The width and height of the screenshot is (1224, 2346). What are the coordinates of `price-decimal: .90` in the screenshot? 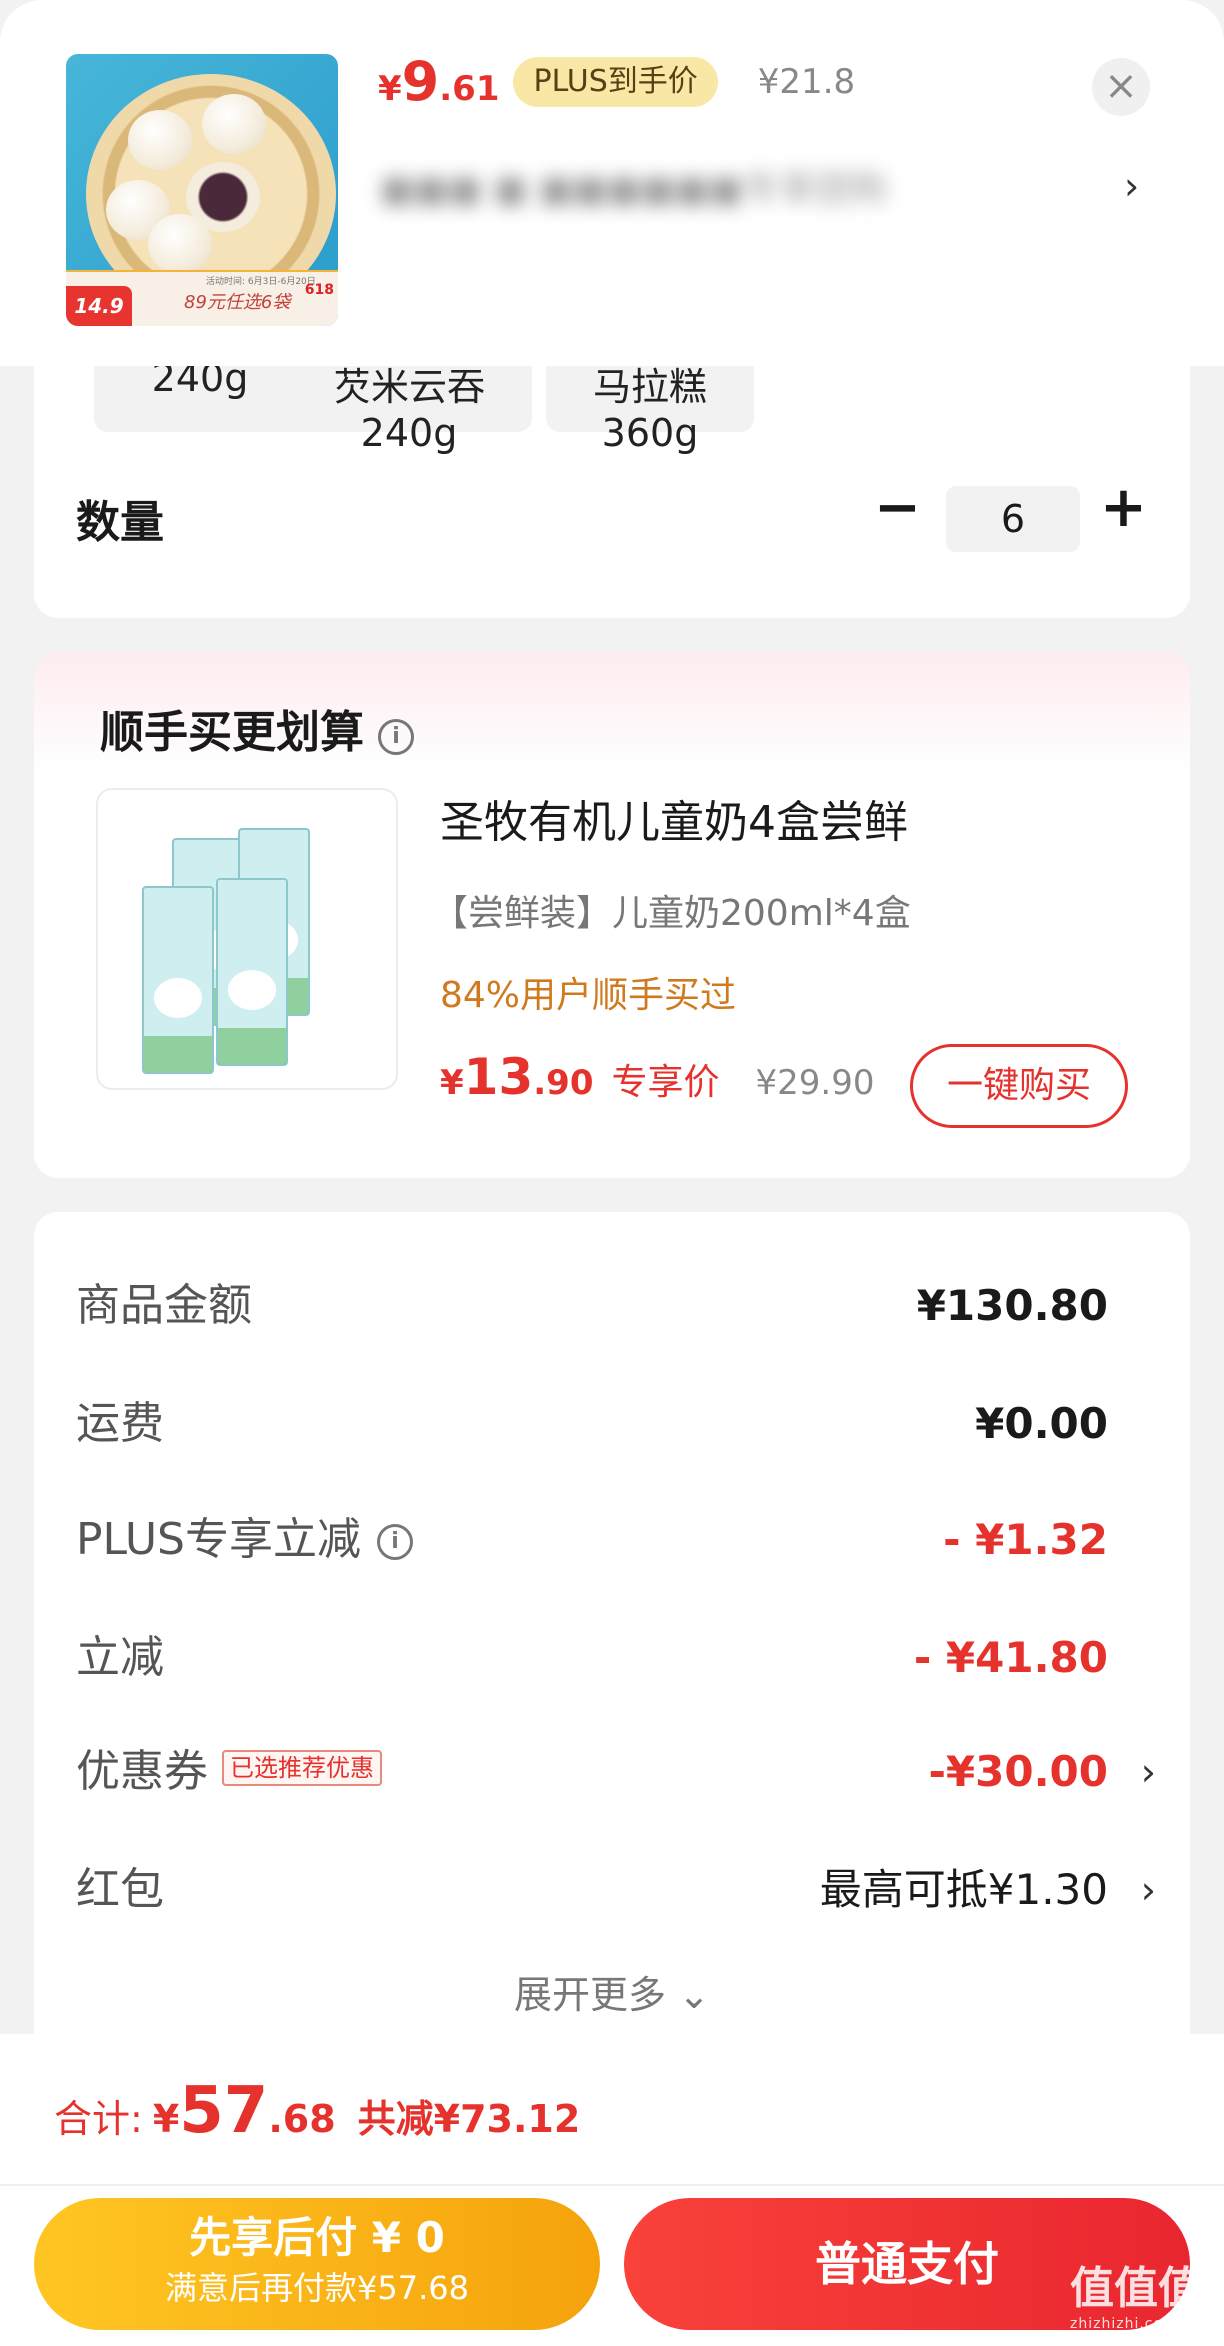 It's located at (563, 1083).